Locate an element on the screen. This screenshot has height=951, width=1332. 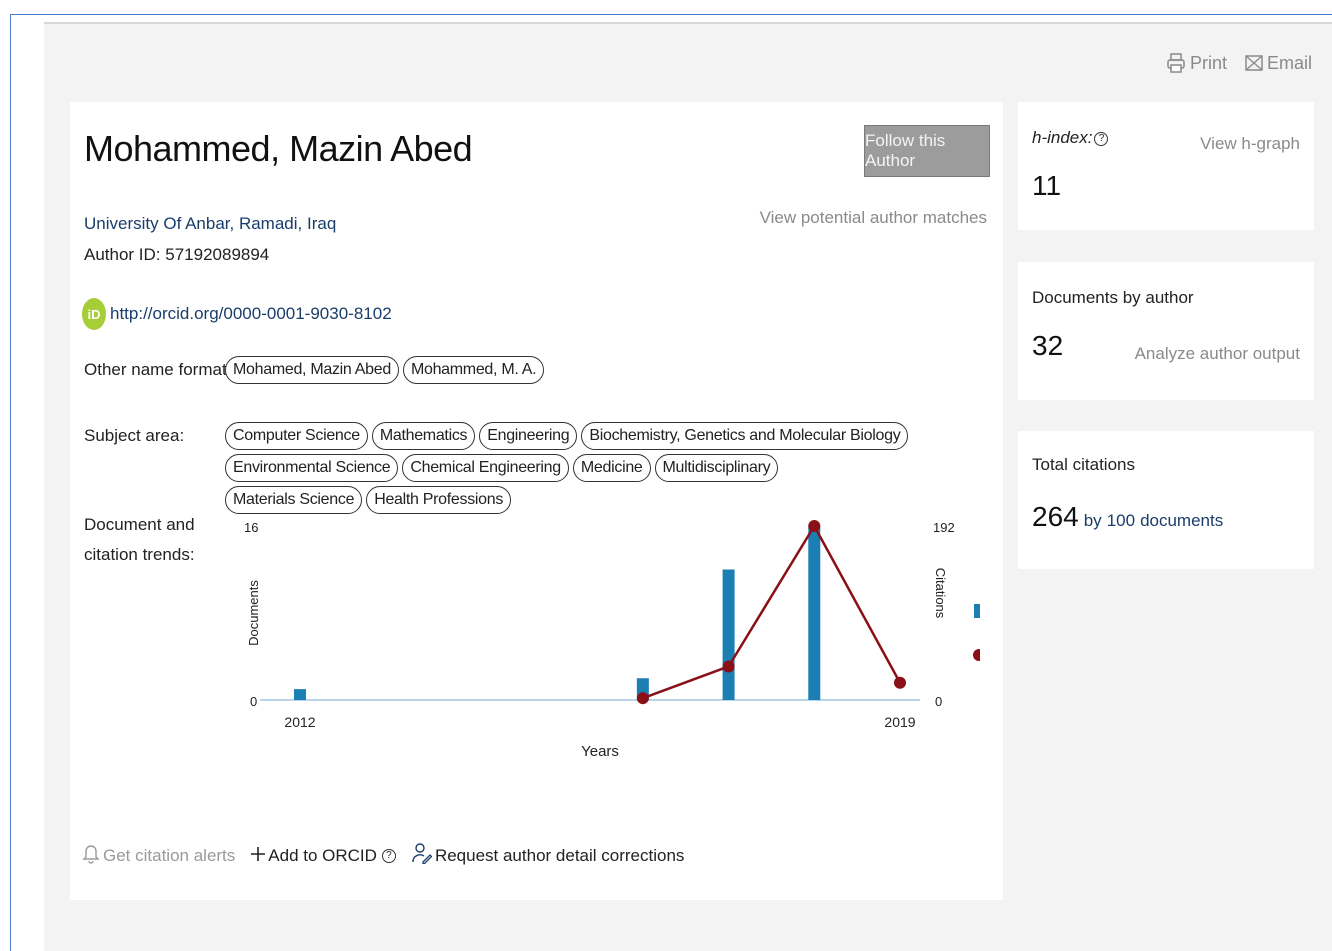
add-to-orcid-label: Add to ORCID is located at coordinates (322, 855).